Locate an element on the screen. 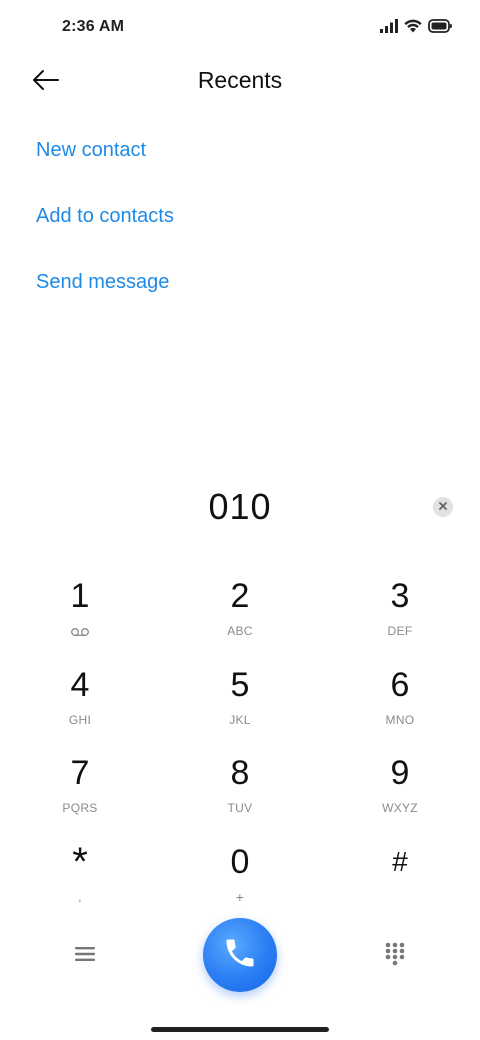 This screenshot has height=1040, width=480. key-letters: WXYZ is located at coordinates (400, 808).